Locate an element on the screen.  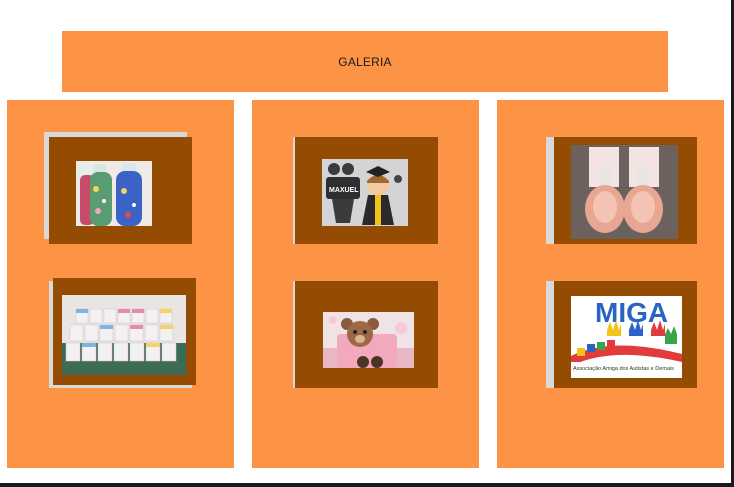
sensory-bottles-photo is located at coordinates (114, 193).